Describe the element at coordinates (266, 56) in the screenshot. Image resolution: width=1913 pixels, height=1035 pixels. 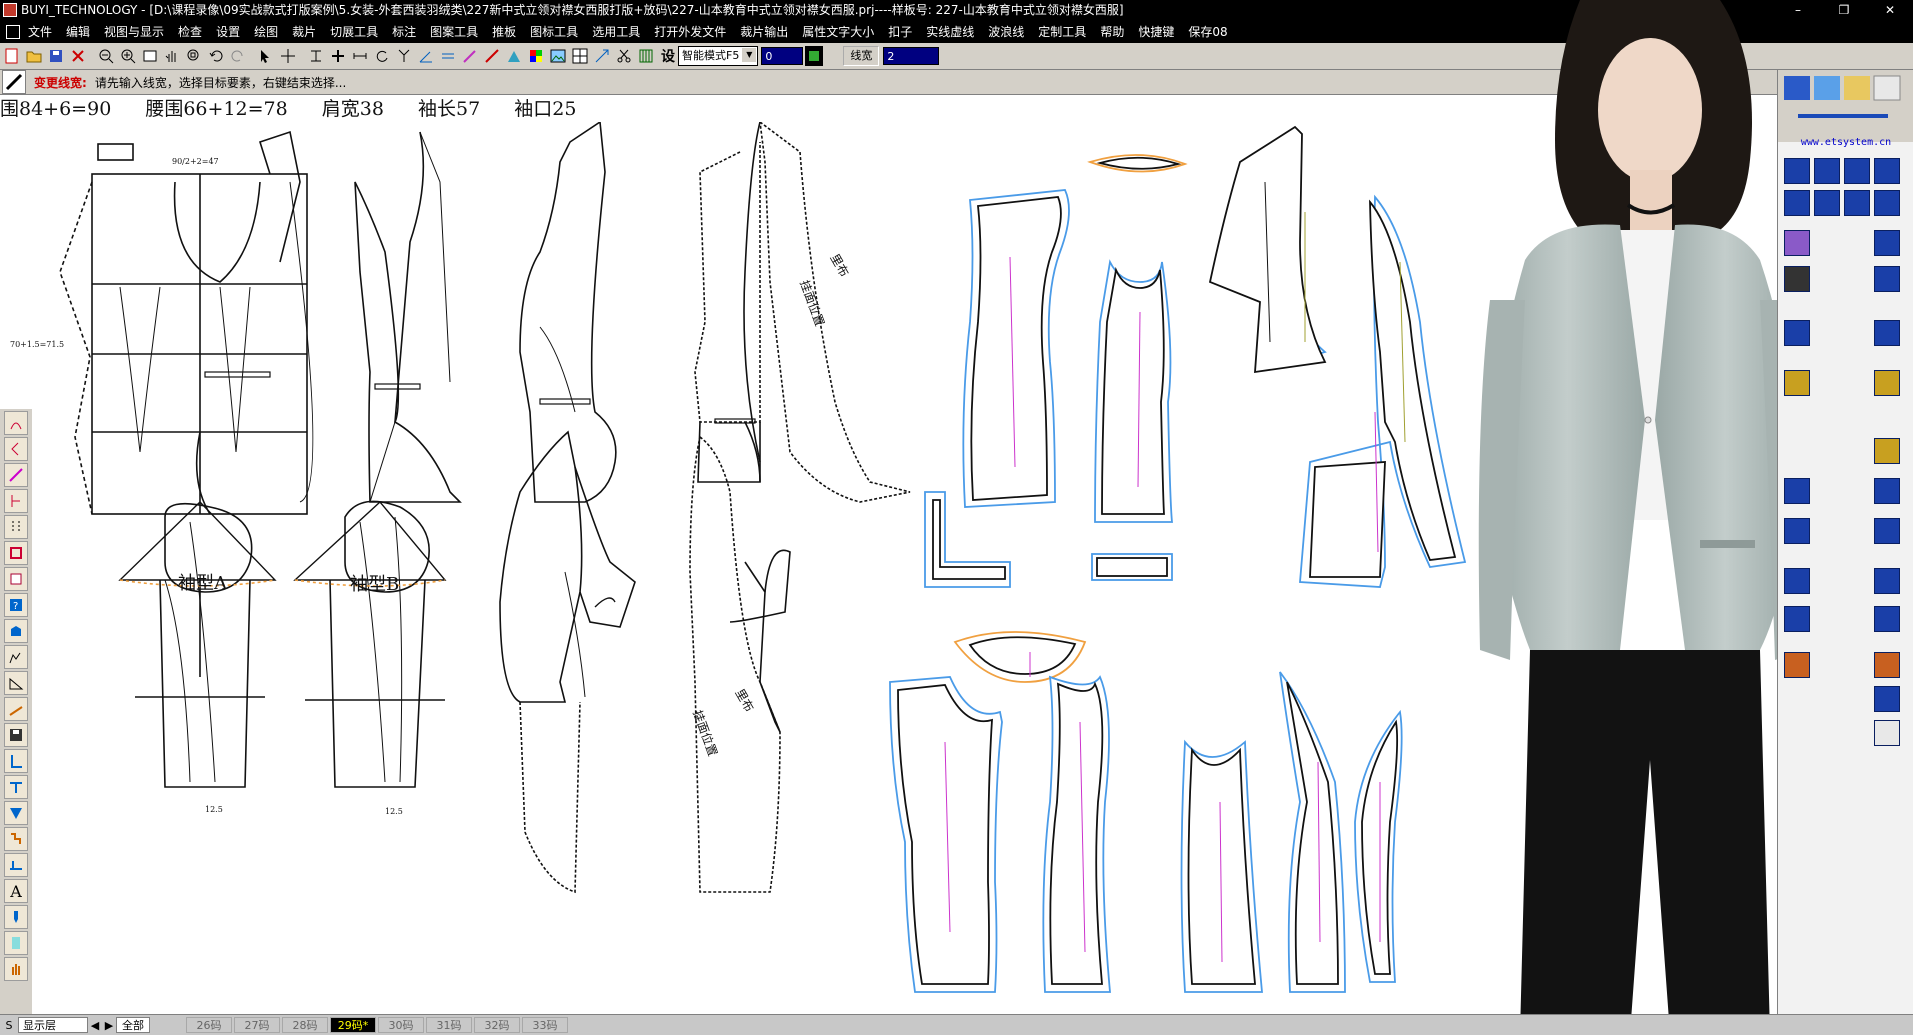
I see `select-arrow-icon` at that location.